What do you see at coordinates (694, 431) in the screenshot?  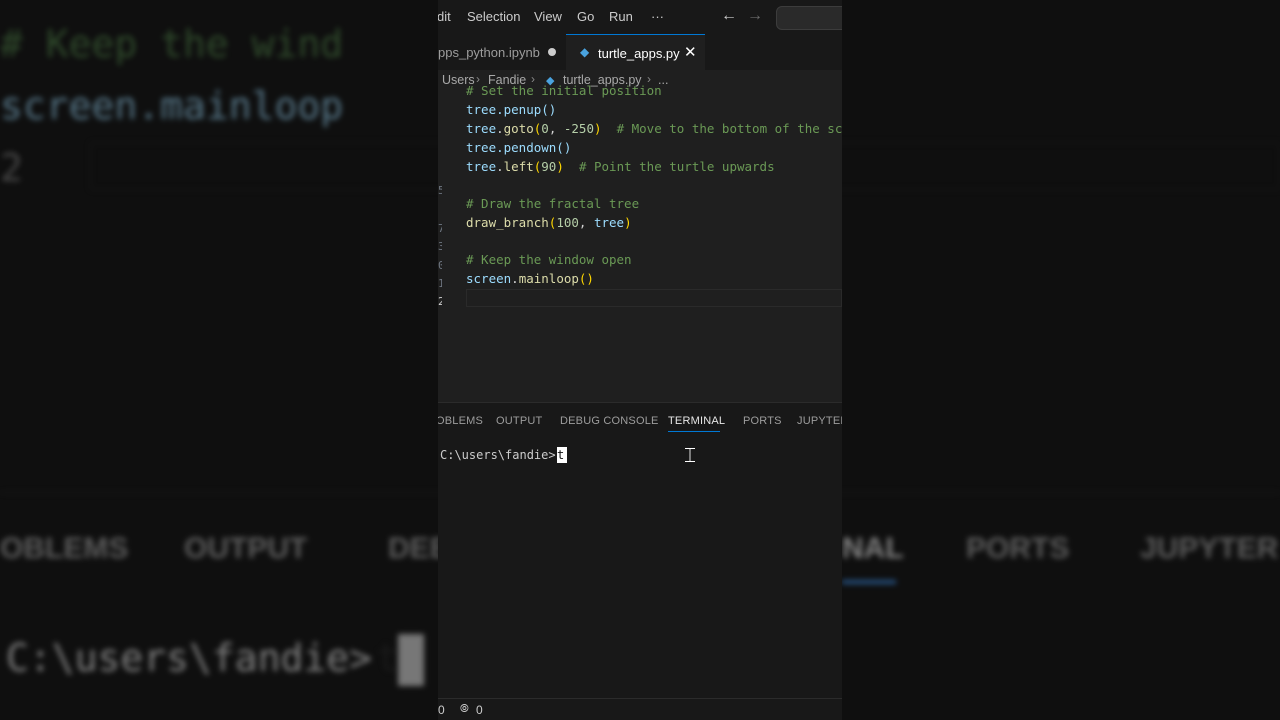 I see `active-tab-indicator` at bounding box center [694, 431].